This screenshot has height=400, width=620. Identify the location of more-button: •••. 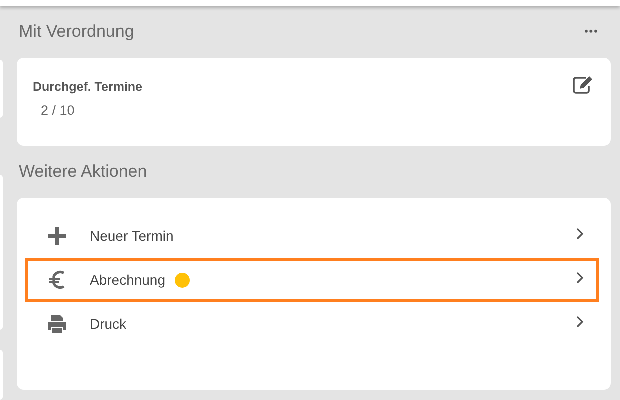
(591, 32).